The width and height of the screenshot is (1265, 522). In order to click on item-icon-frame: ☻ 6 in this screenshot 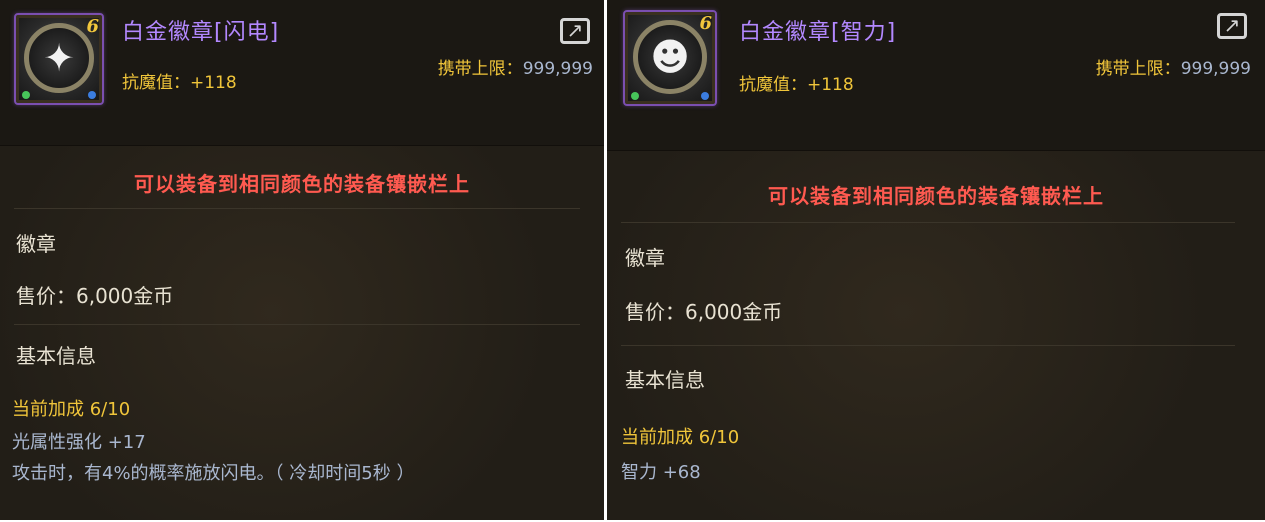, I will do `click(670, 58)`.